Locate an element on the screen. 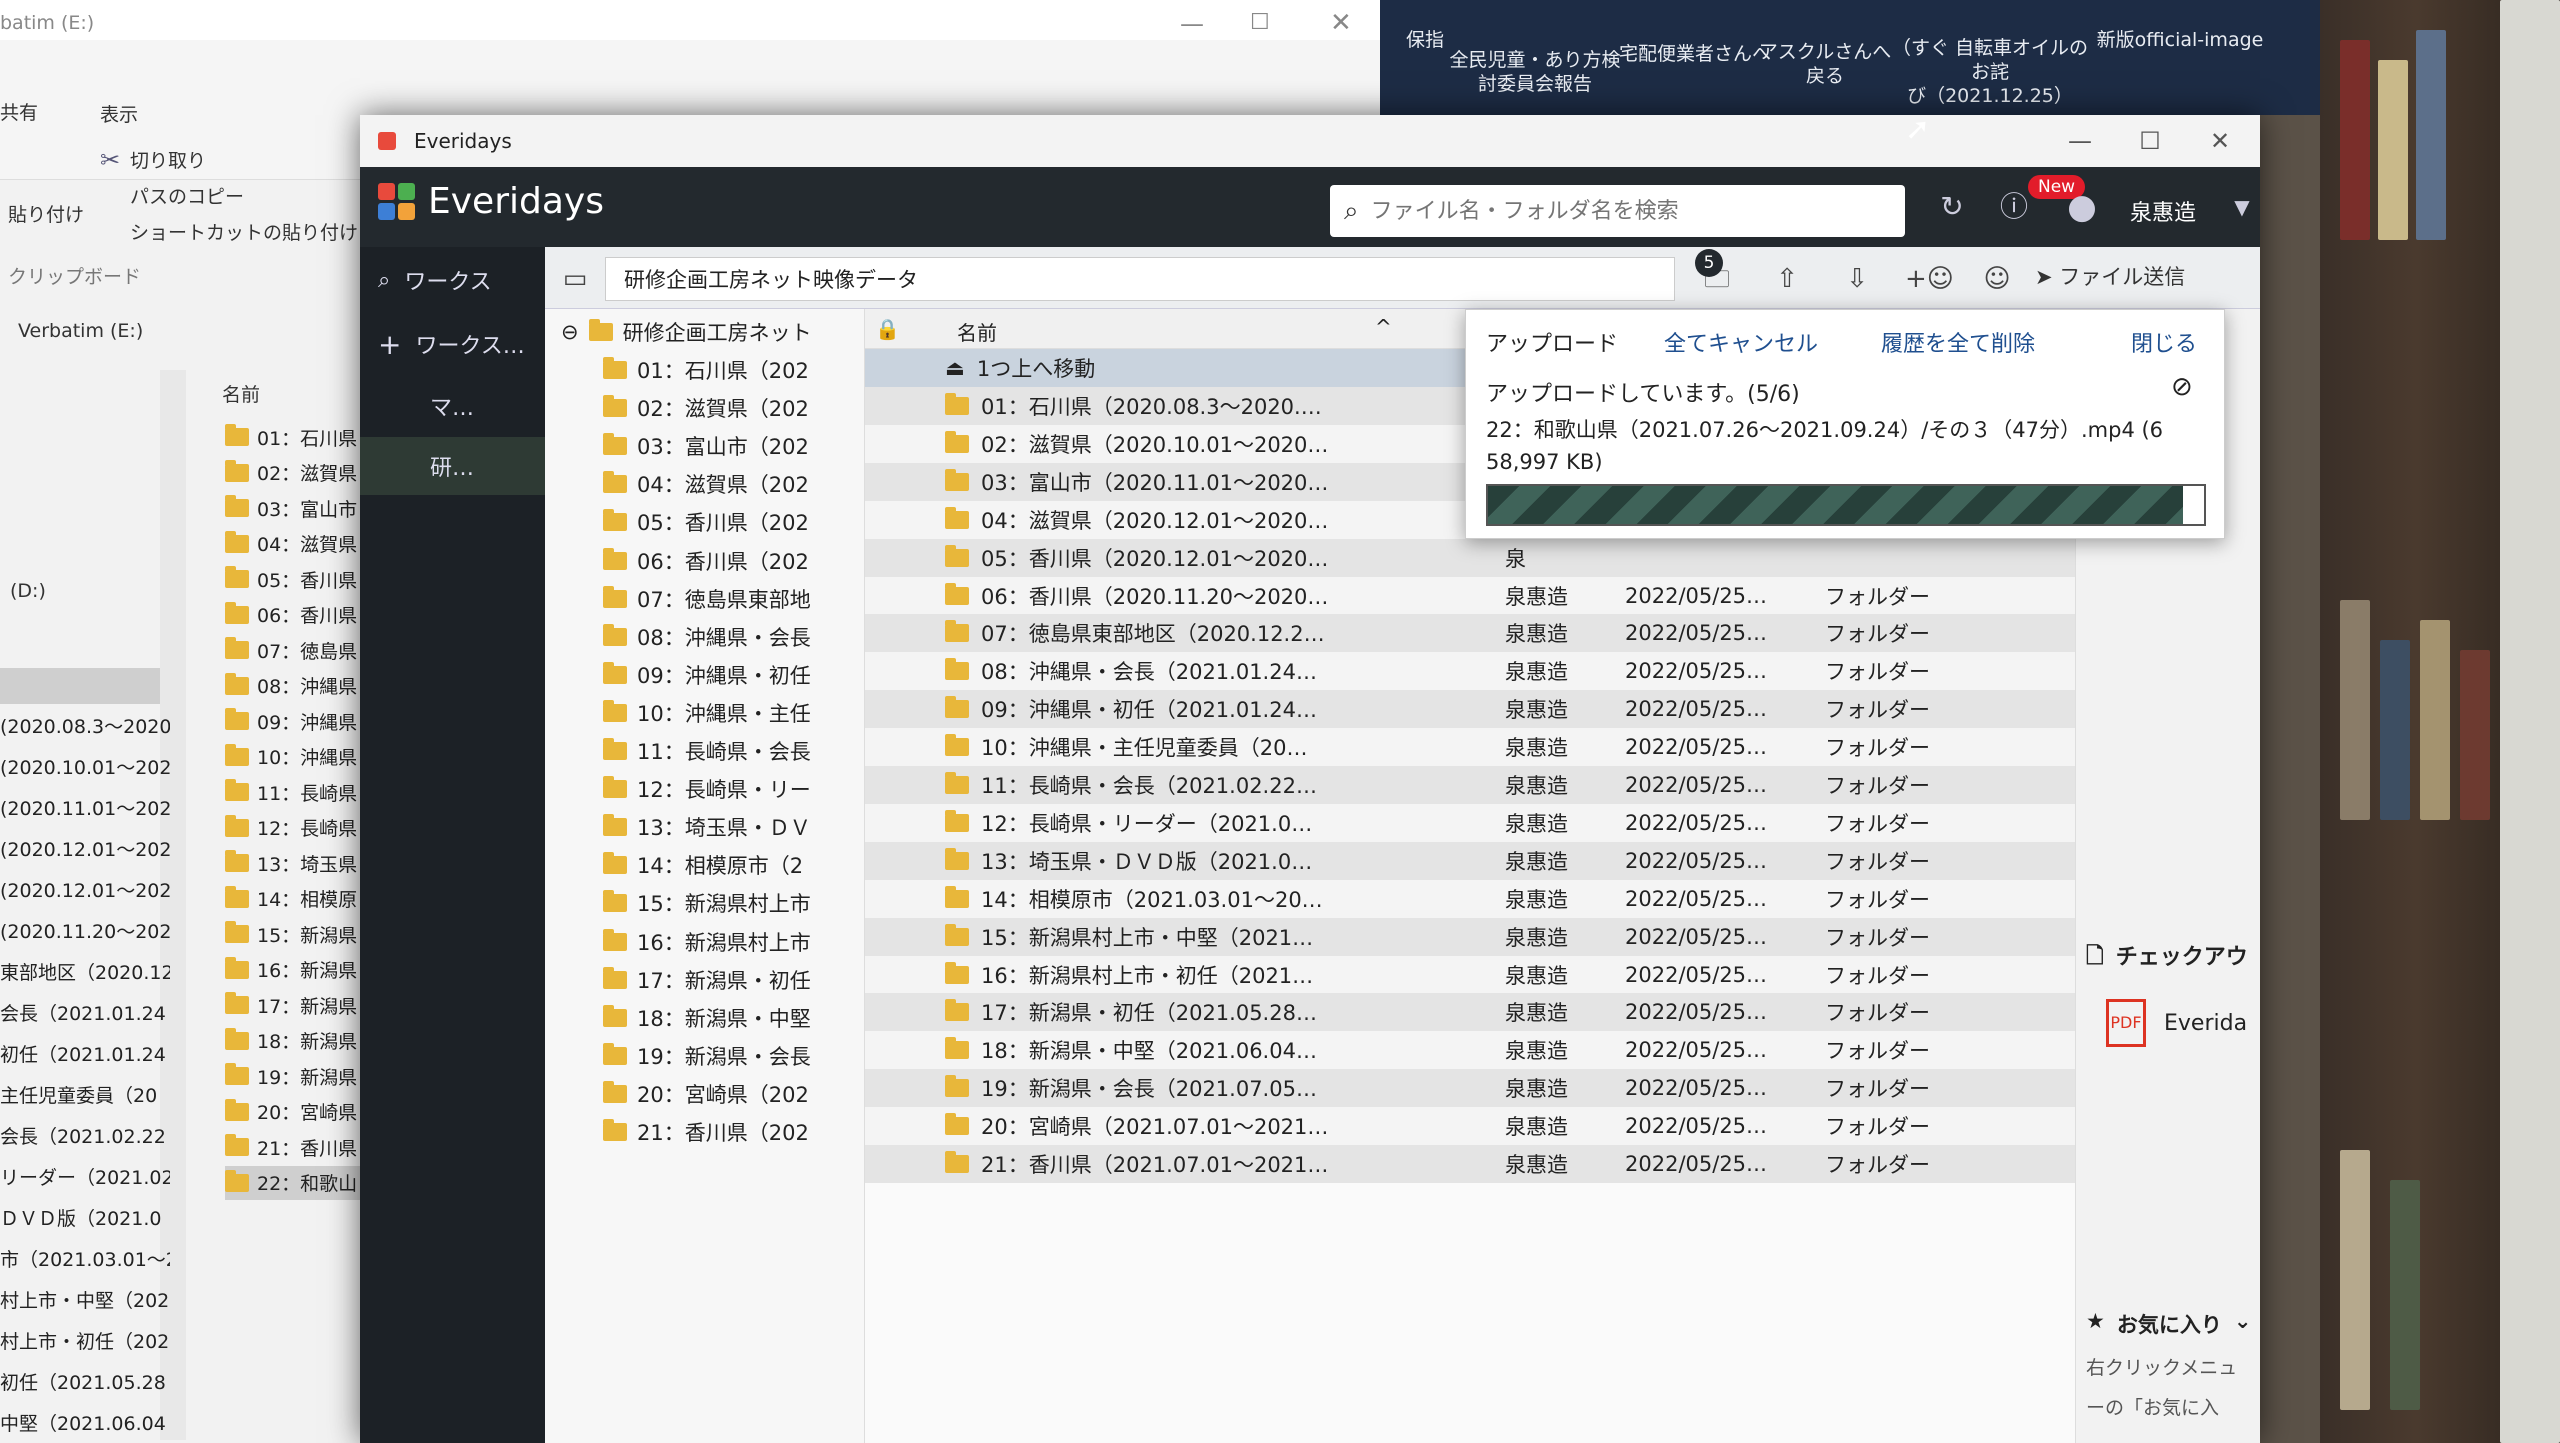  tree-item: 21：香川県（202 is located at coordinates (705, 1132).